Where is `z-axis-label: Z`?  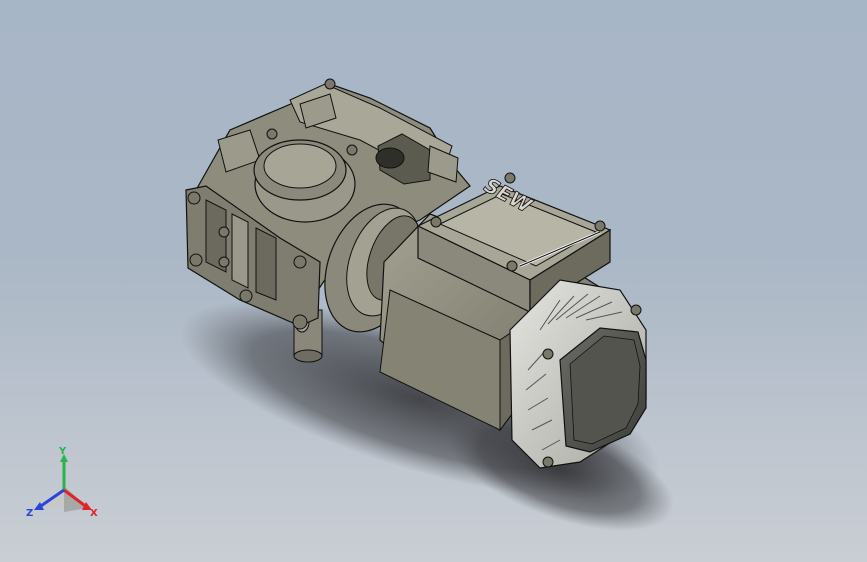
z-axis-label: Z is located at coordinates (29, 513).